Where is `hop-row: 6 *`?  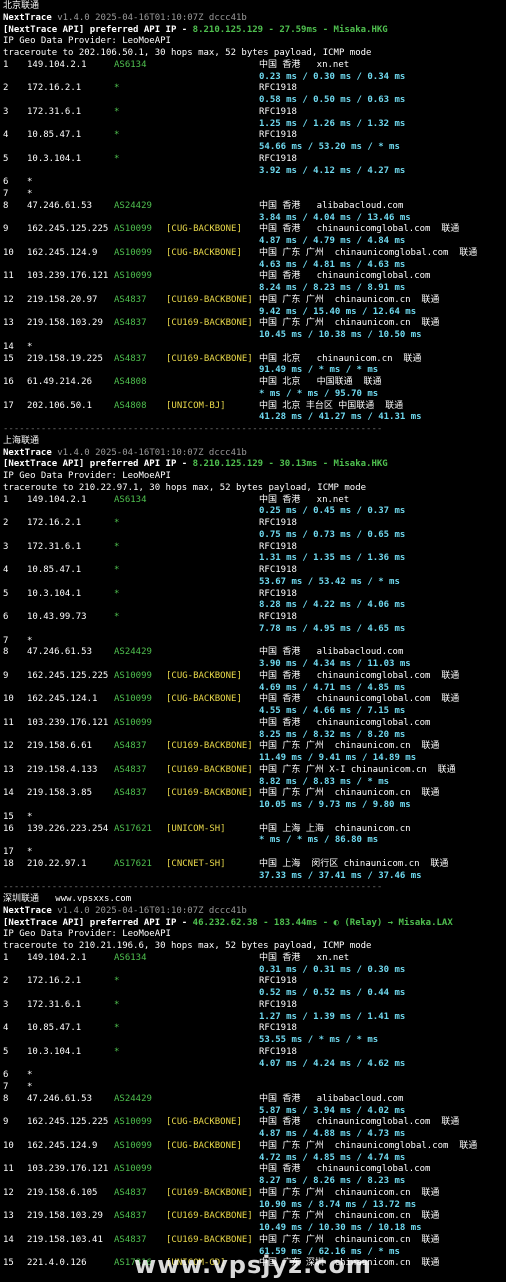
hop-row: 6 * is located at coordinates (253, 1076).